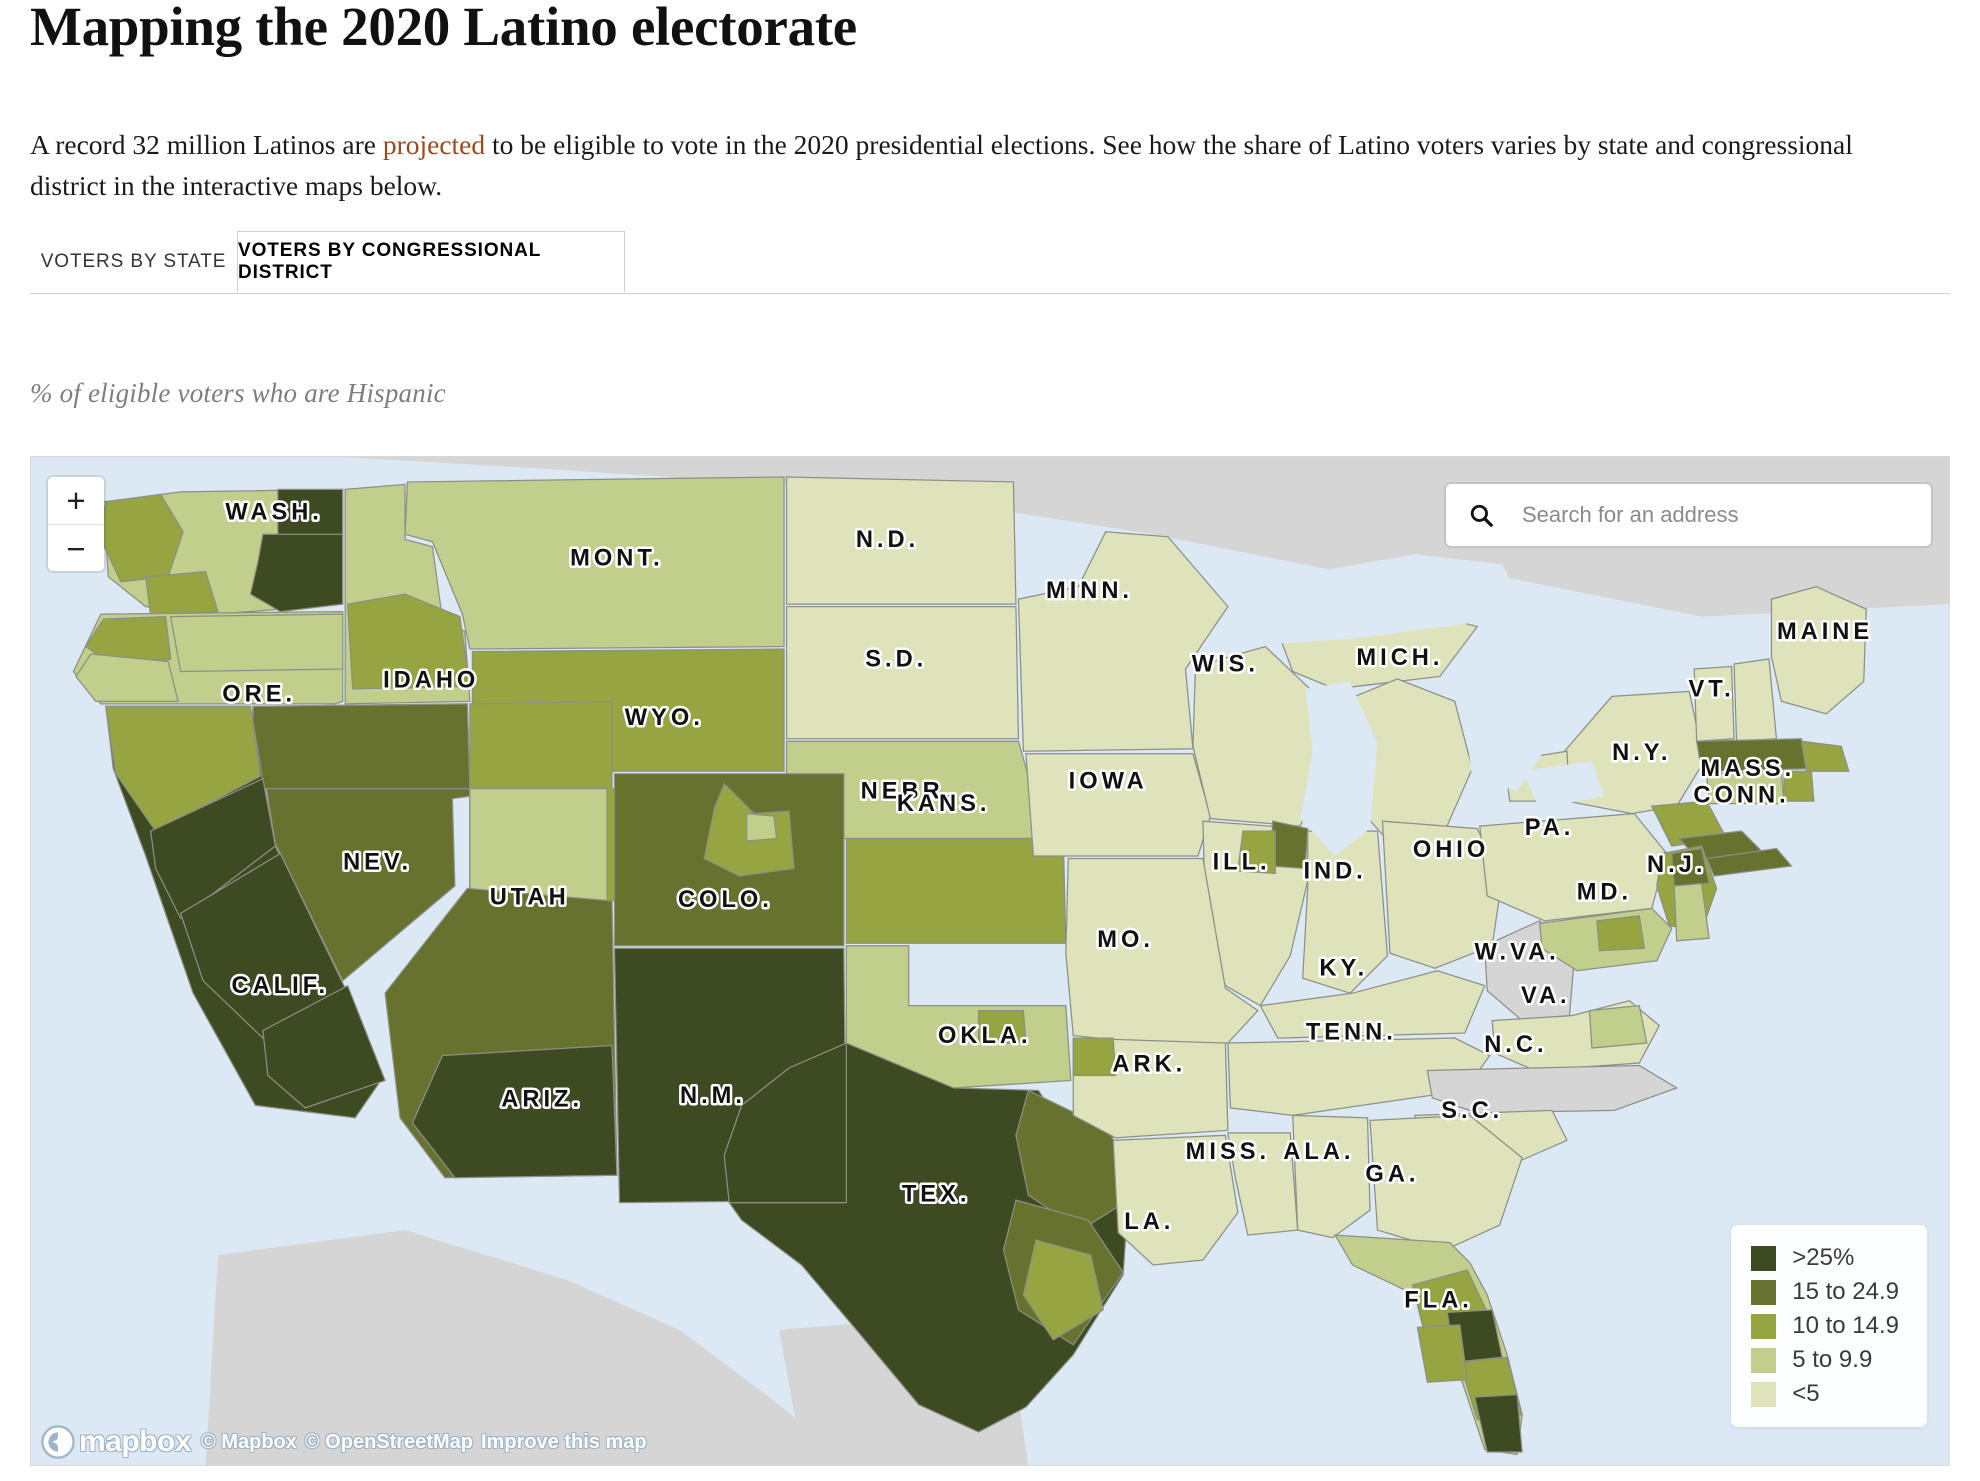 This screenshot has width=1980, height=1481. What do you see at coordinates (1550, 828) in the screenshot?
I see `state-label-pa: PA.` at bounding box center [1550, 828].